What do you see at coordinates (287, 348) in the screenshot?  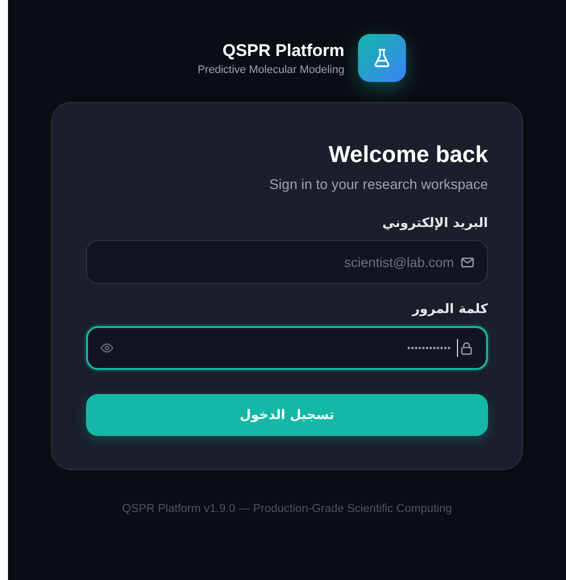 I see `password-field: ••••••••••••` at bounding box center [287, 348].